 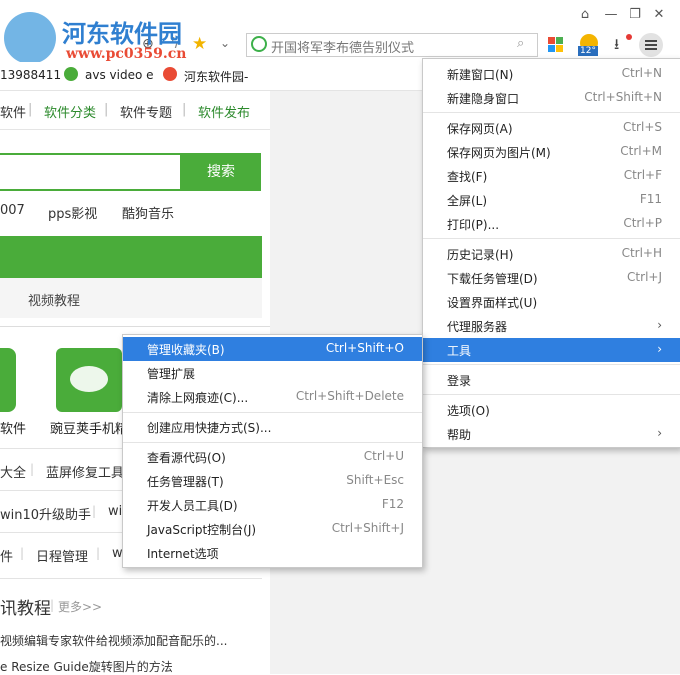 I want to click on menu-item-manage-extensions: 管理扩展, so click(x=272, y=373).